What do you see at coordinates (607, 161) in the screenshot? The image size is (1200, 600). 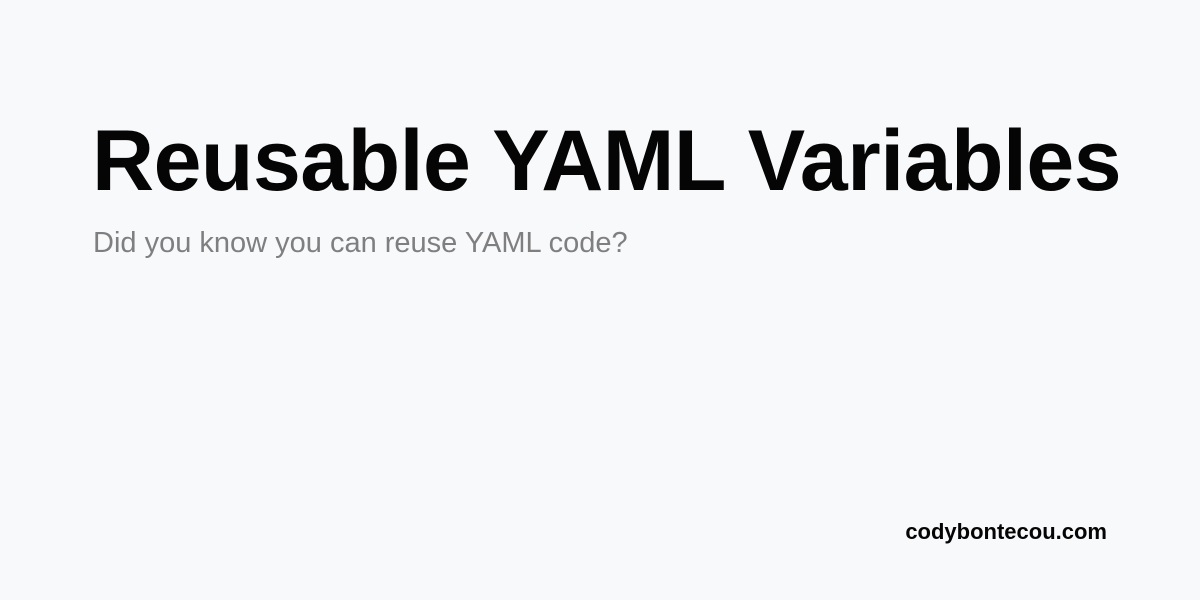 I see `page-title: Reusable YAML Variables` at bounding box center [607, 161].